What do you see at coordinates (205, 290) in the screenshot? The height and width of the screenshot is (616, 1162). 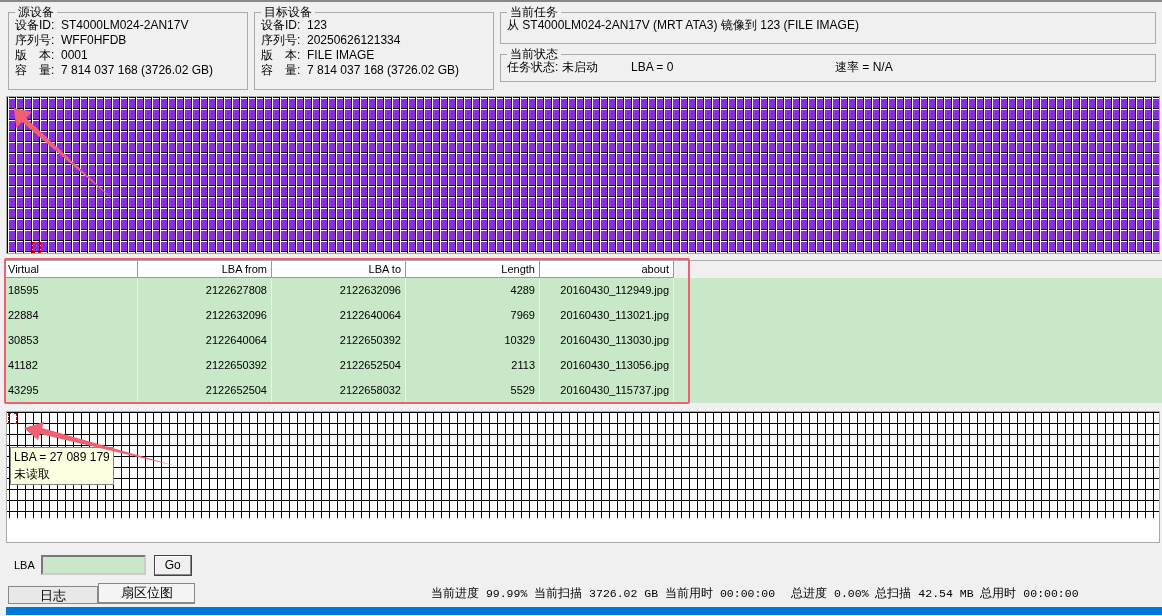 I see `table-cell: 2122627808` at bounding box center [205, 290].